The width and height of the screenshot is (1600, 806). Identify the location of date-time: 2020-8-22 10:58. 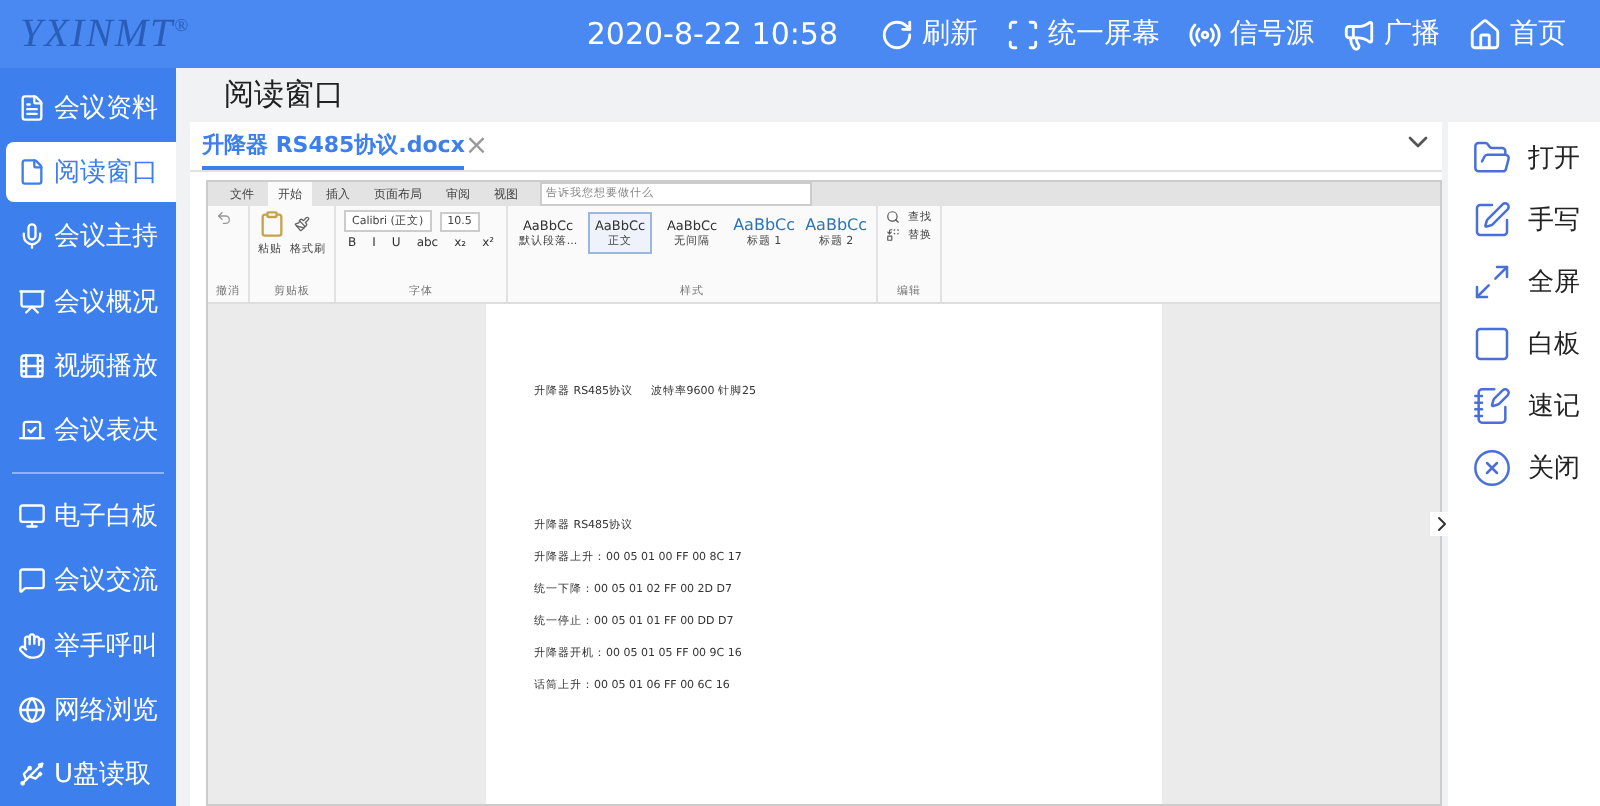
(712, 34).